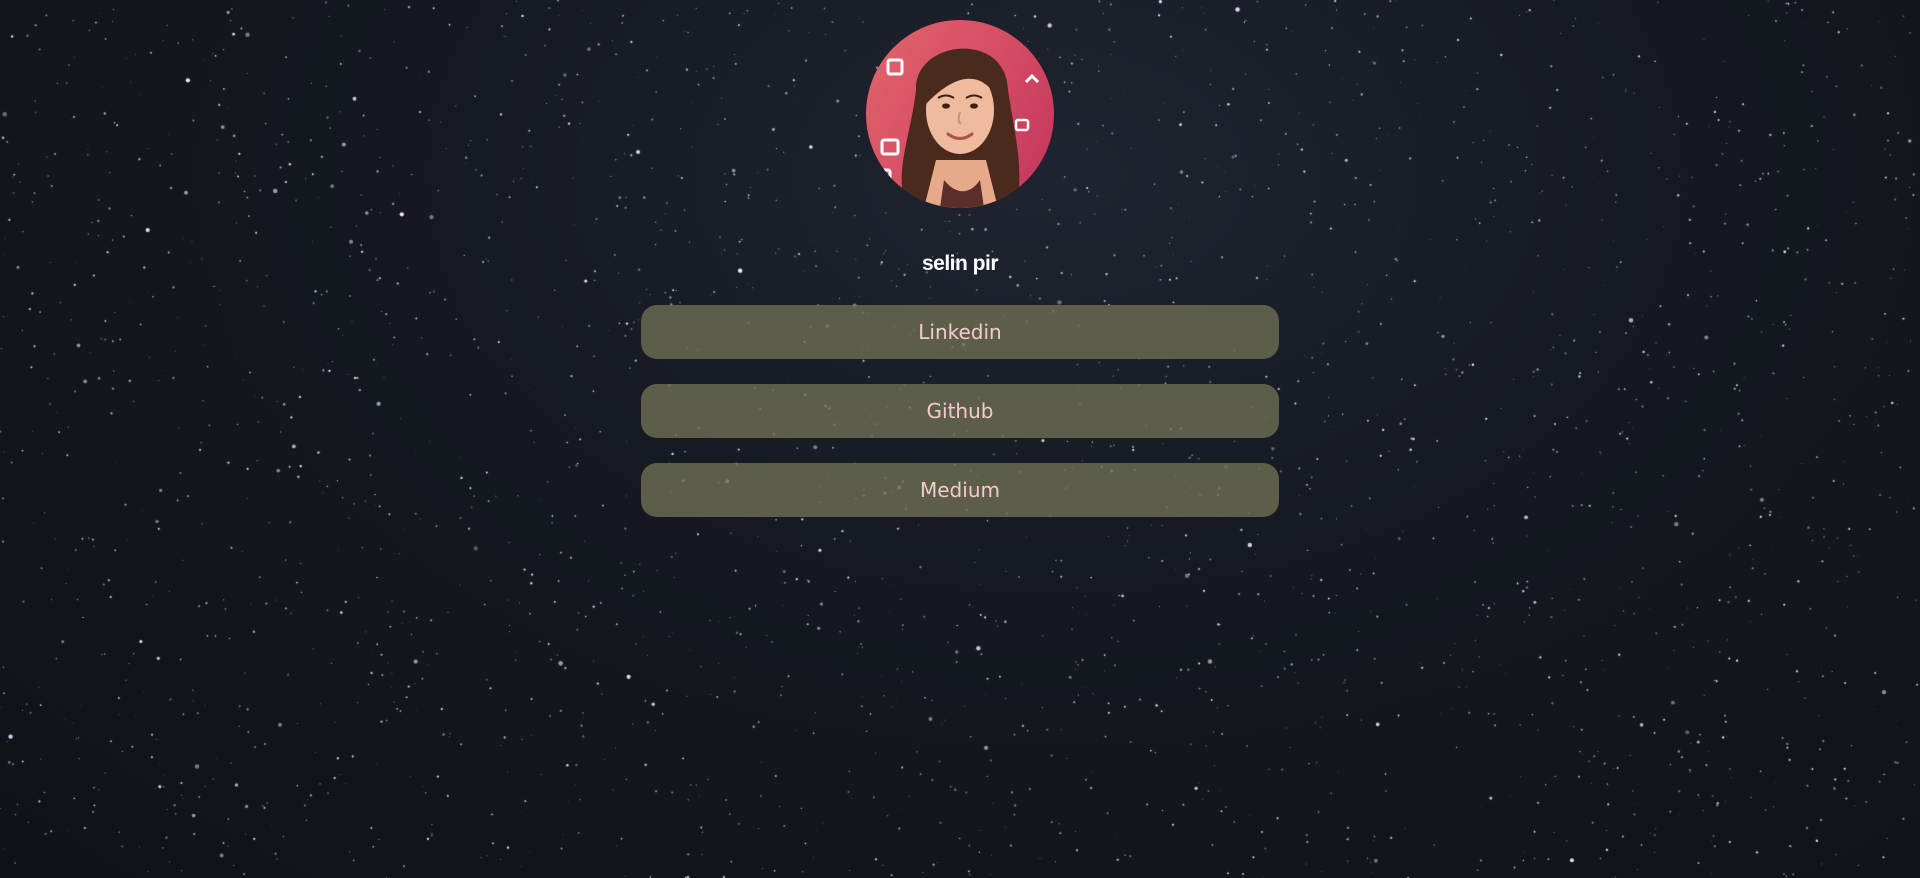 This screenshot has height=878, width=1920. I want to click on avatar-photo-icon, so click(957, 128).